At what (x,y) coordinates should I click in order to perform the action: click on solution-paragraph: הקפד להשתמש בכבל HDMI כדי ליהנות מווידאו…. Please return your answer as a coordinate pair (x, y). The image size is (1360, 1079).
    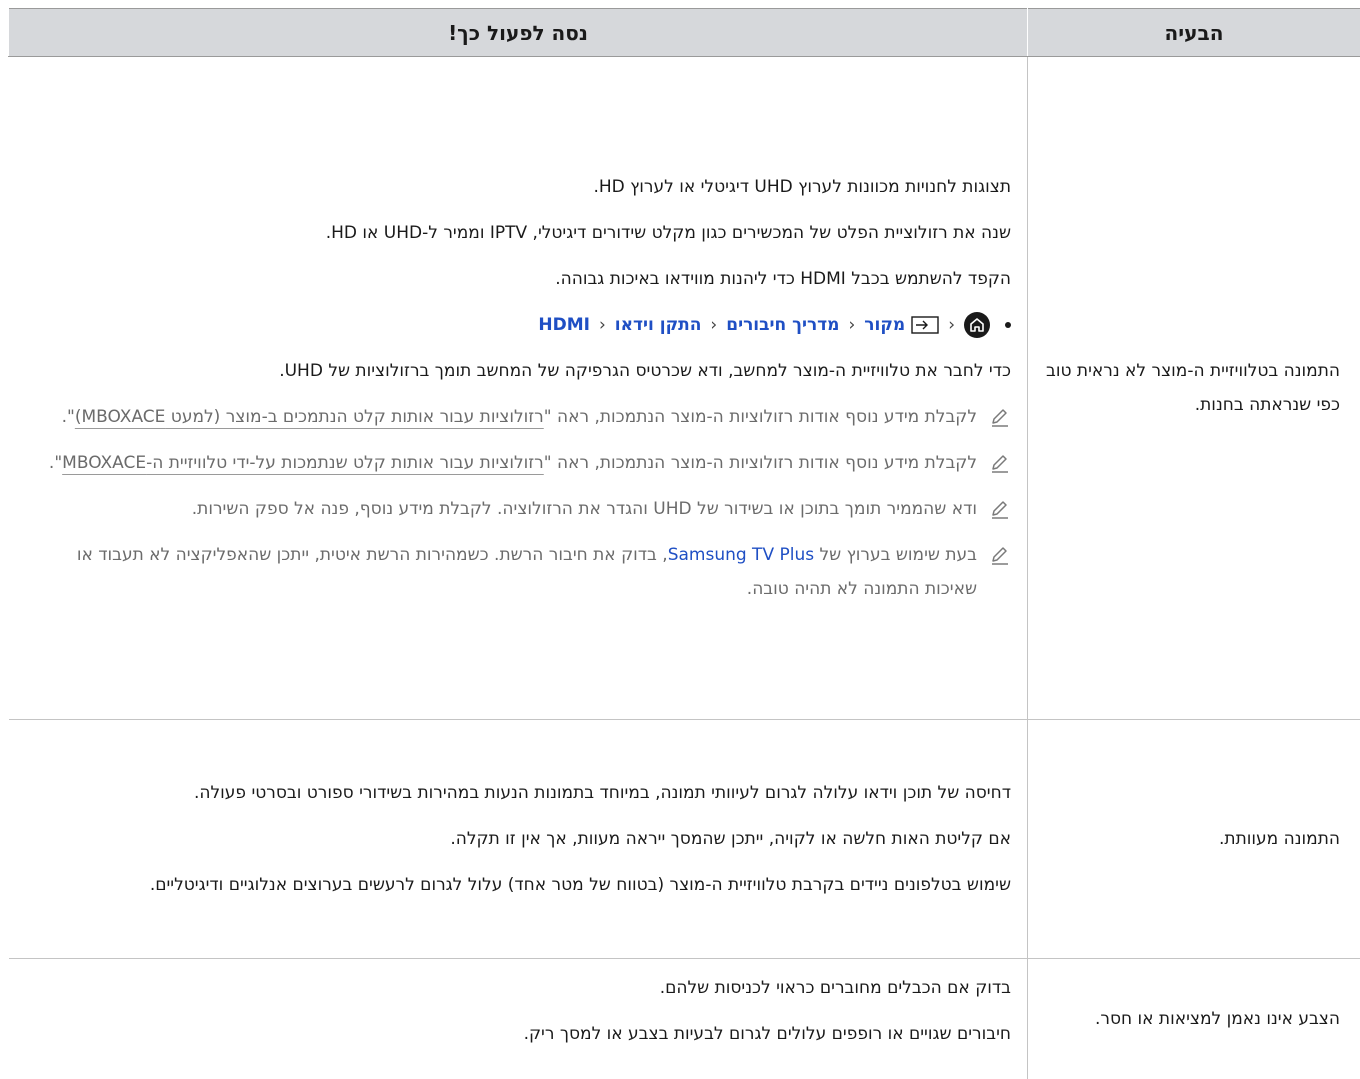
    Looking at the image, I should click on (516, 279).